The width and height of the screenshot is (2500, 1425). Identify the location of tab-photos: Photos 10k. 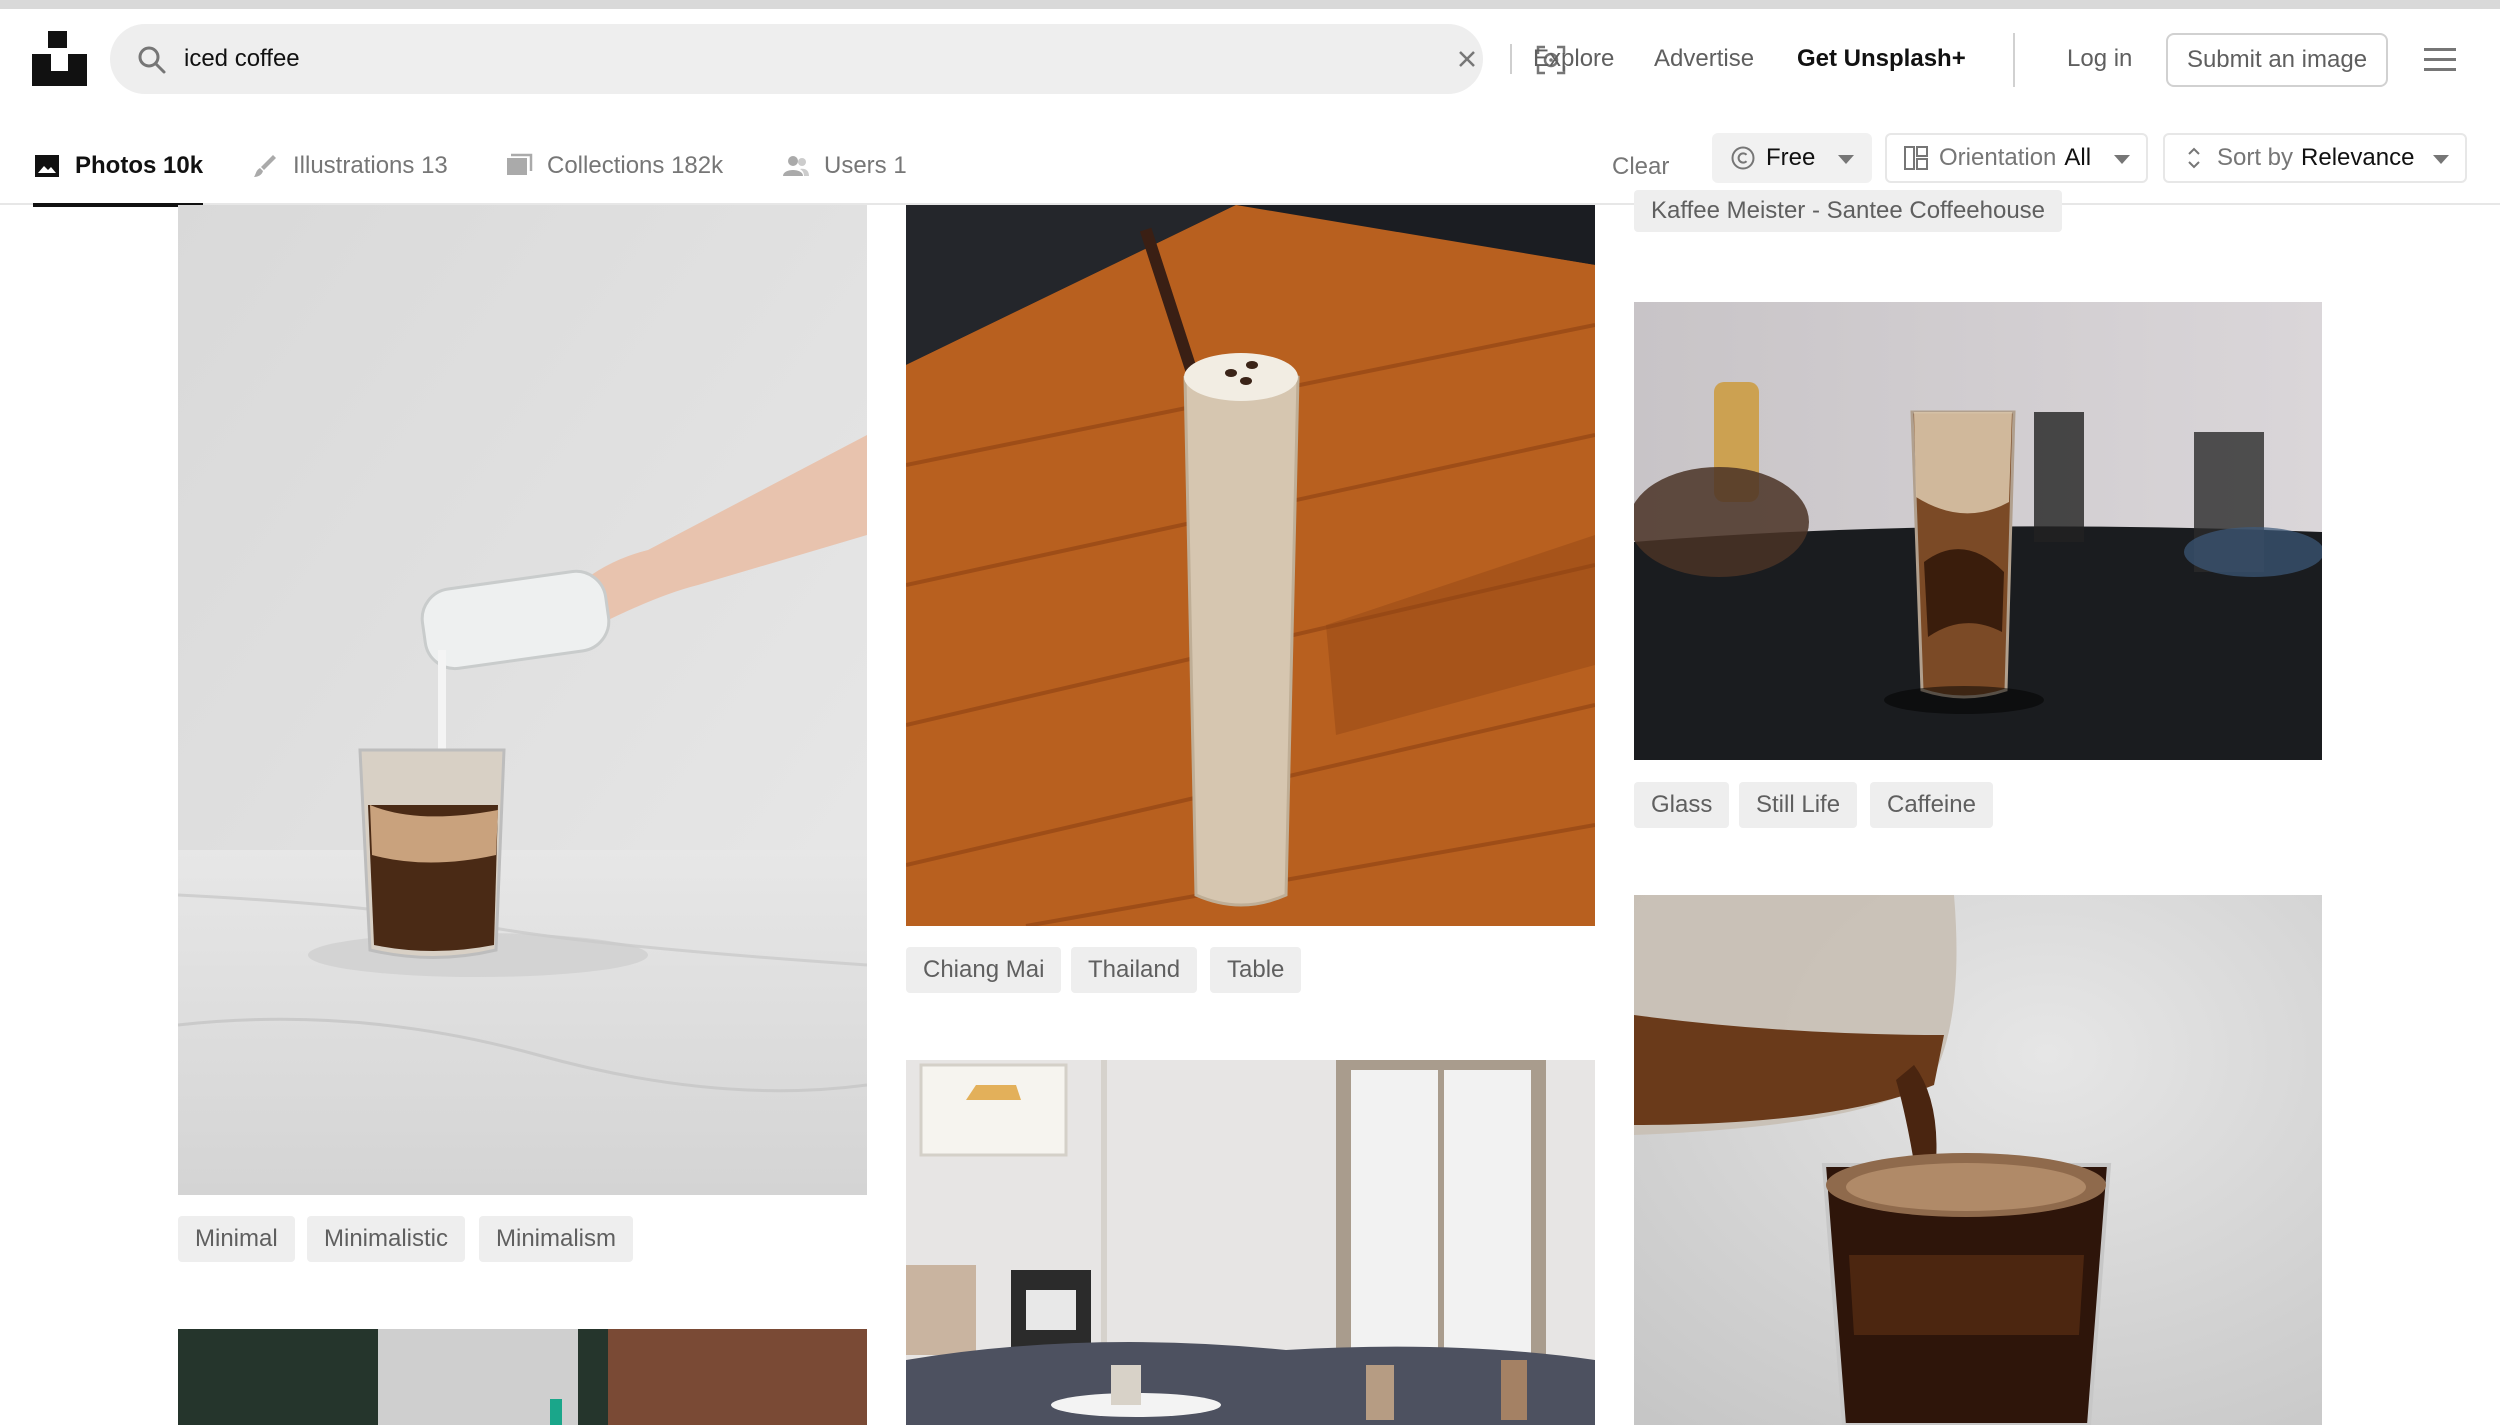
(118, 167).